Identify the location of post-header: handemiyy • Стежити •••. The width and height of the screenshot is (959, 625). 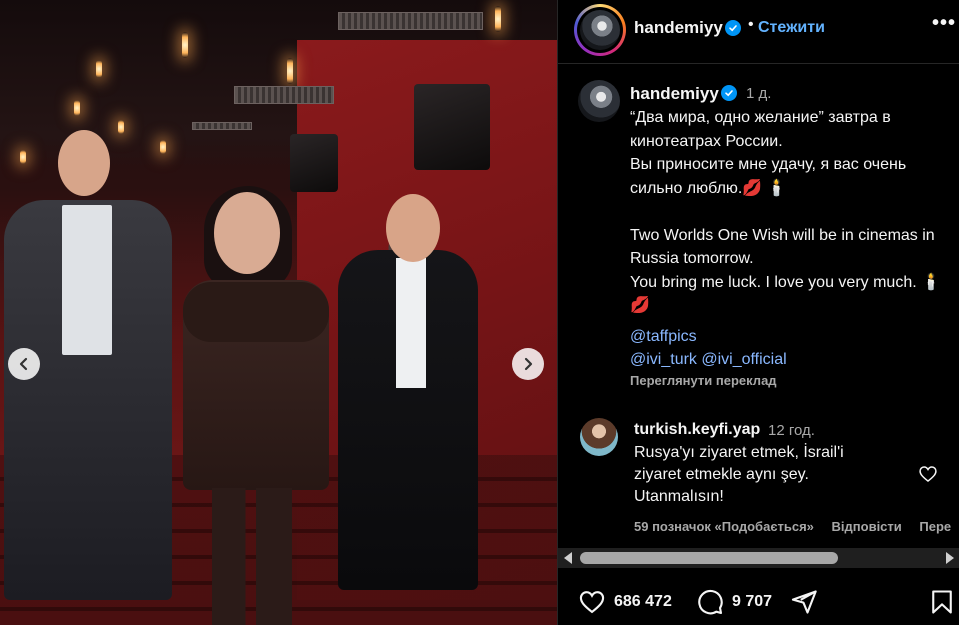
(758, 32).